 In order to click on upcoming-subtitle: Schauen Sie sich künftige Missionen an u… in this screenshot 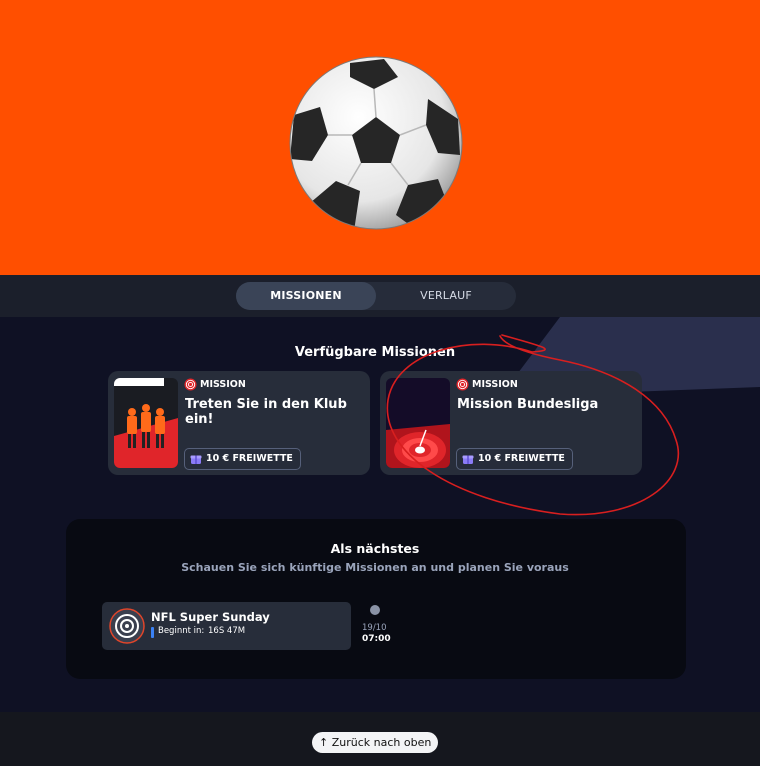, I will do `click(375, 567)`.